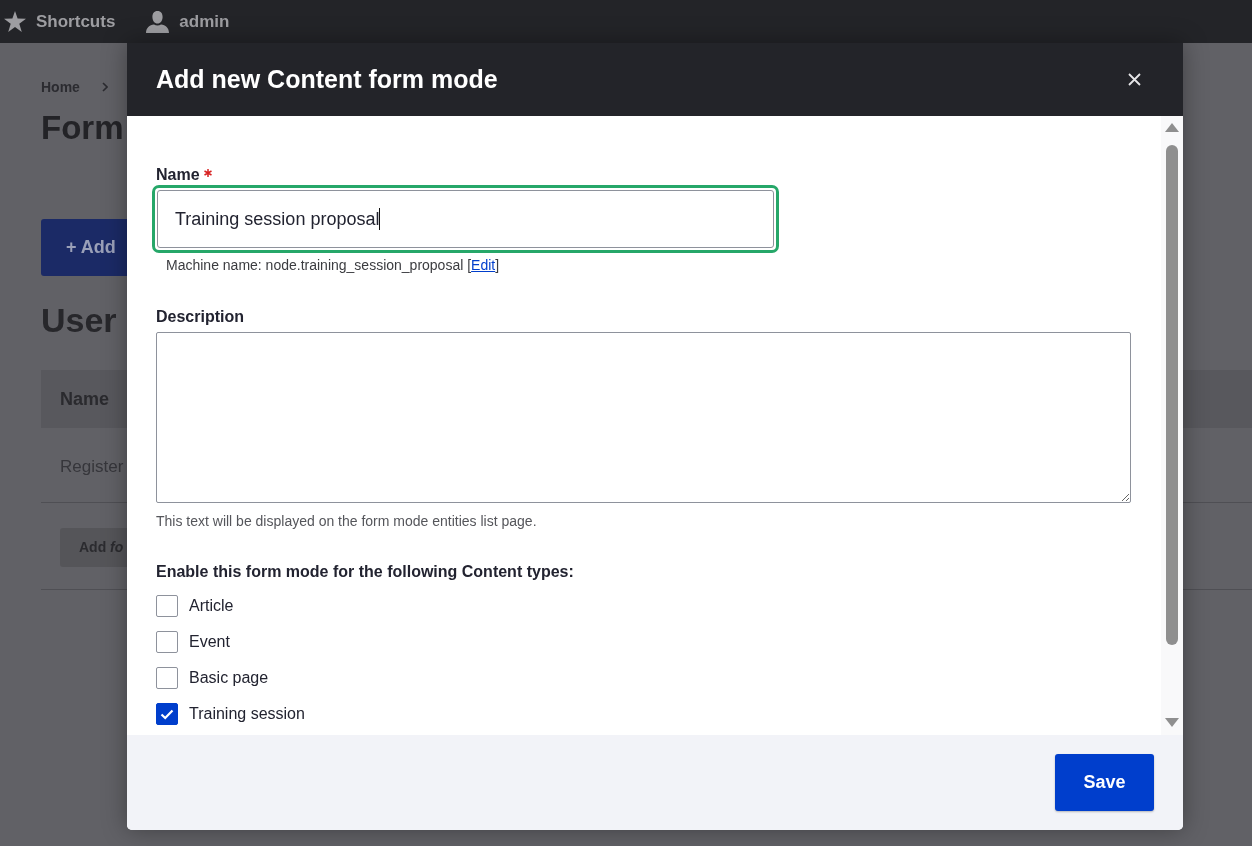 This screenshot has height=846, width=1252. What do you see at coordinates (333, 265) in the screenshot?
I see `machine-name-text: Machine name: node.training_session_proposal [Edit]` at bounding box center [333, 265].